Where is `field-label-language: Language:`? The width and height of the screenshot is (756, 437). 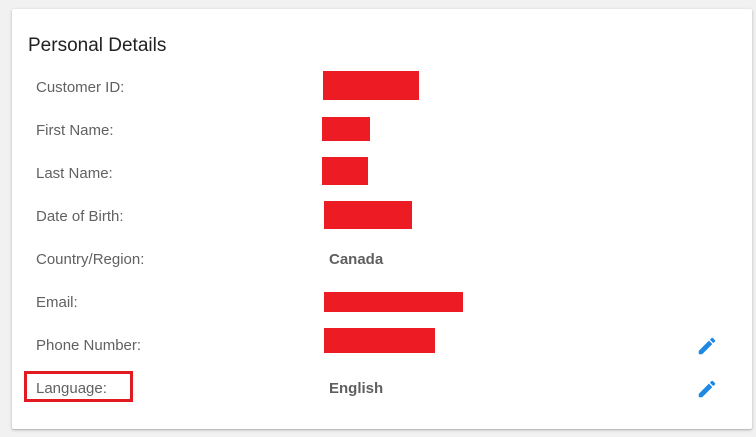 field-label-language: Language: is located at coordinates (71, 388).